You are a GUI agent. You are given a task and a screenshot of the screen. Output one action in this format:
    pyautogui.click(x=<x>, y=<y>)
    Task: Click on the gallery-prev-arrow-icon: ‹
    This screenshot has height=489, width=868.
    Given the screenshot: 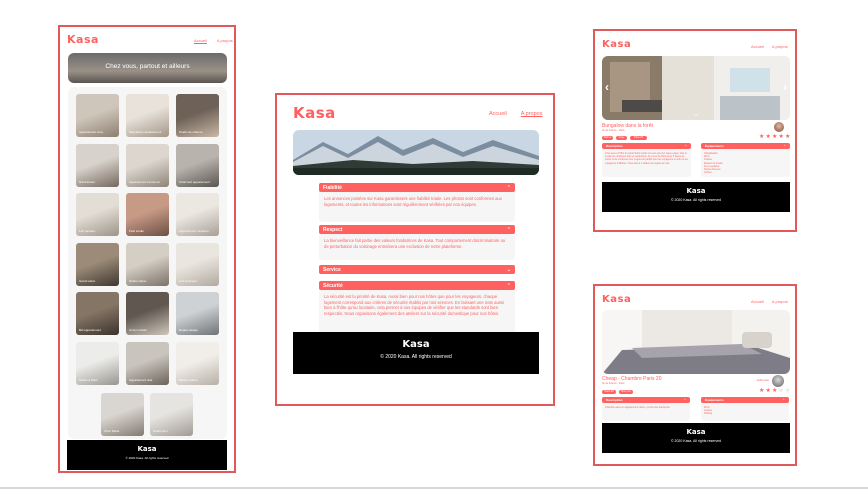 What is the action you would take?
    pyautogui.click(x=607, y=87)
    